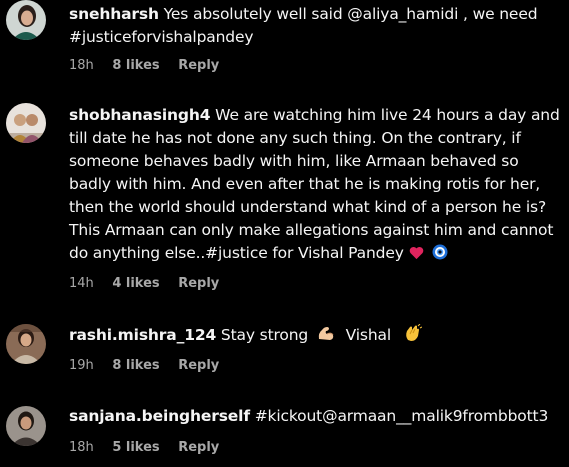  What do you see at coordinates (81, 283) in the screenshot?
I see `comment-time: 14h` at bounding box center [81, 283].